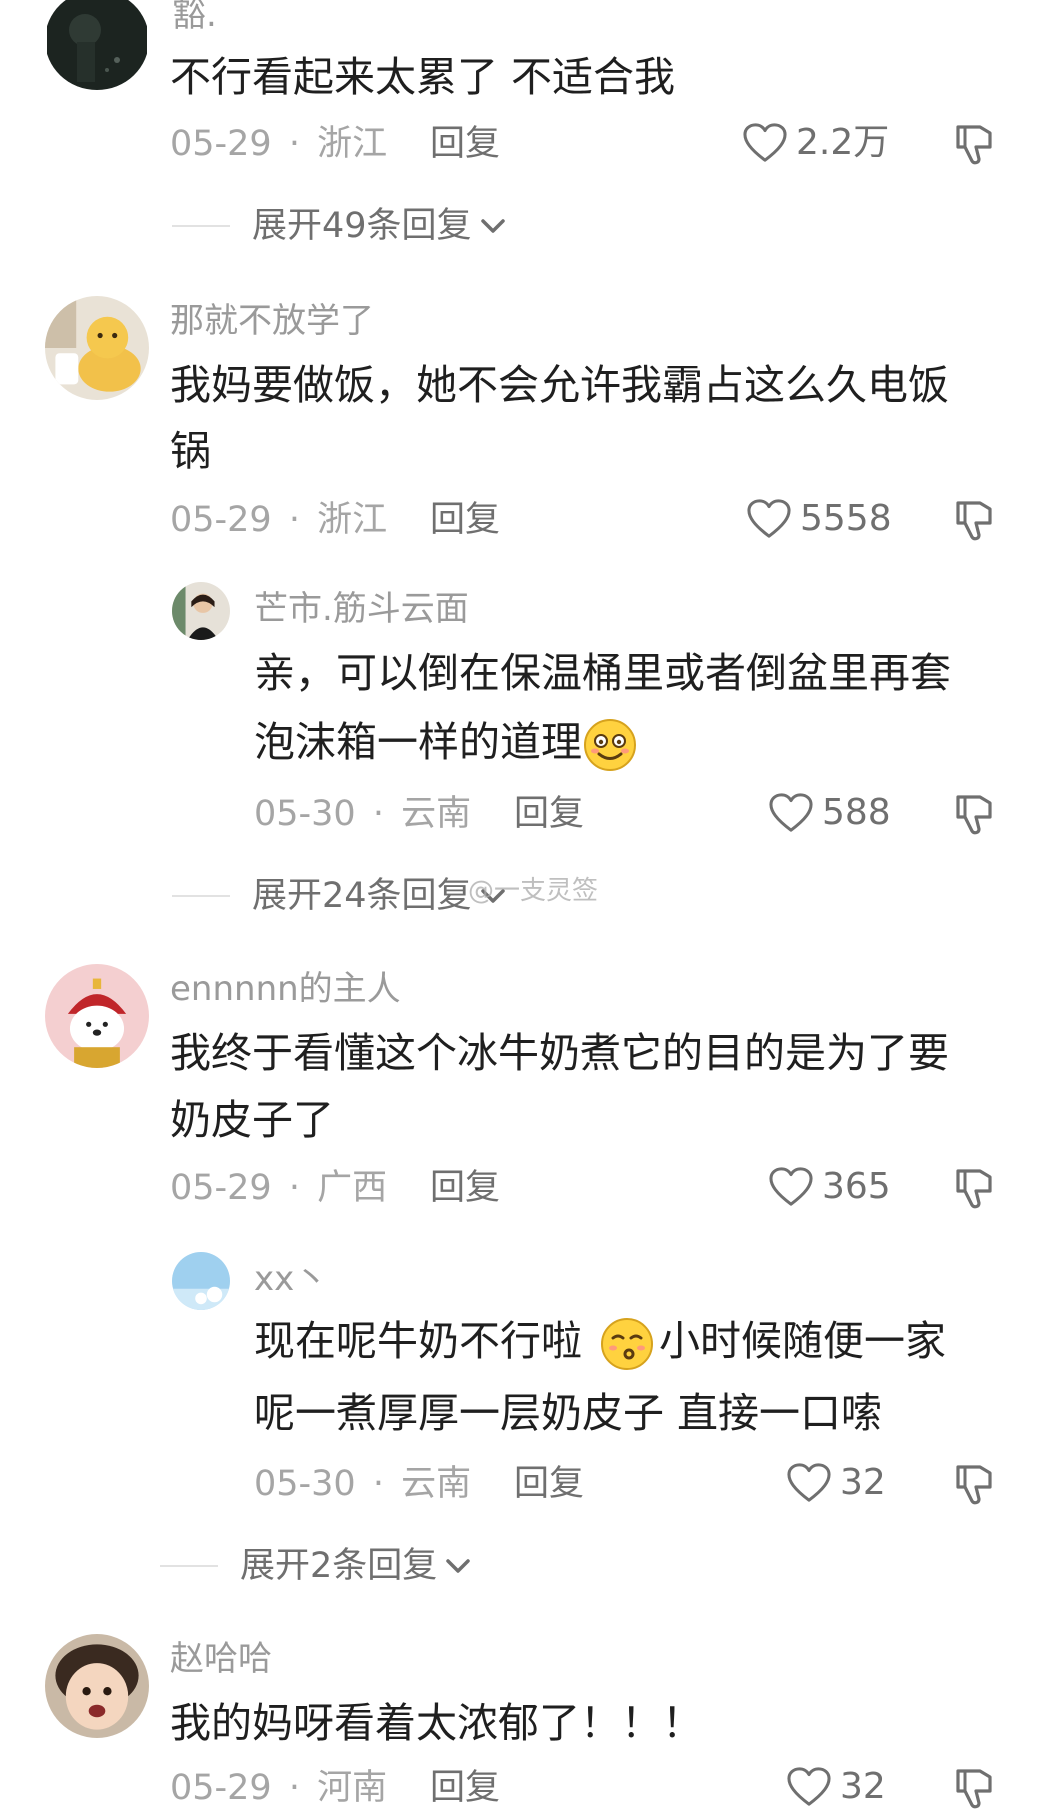 The image size is (1048, 1811). I want to click on expand-replies-label: 展开49条回复, so click(362, 226).